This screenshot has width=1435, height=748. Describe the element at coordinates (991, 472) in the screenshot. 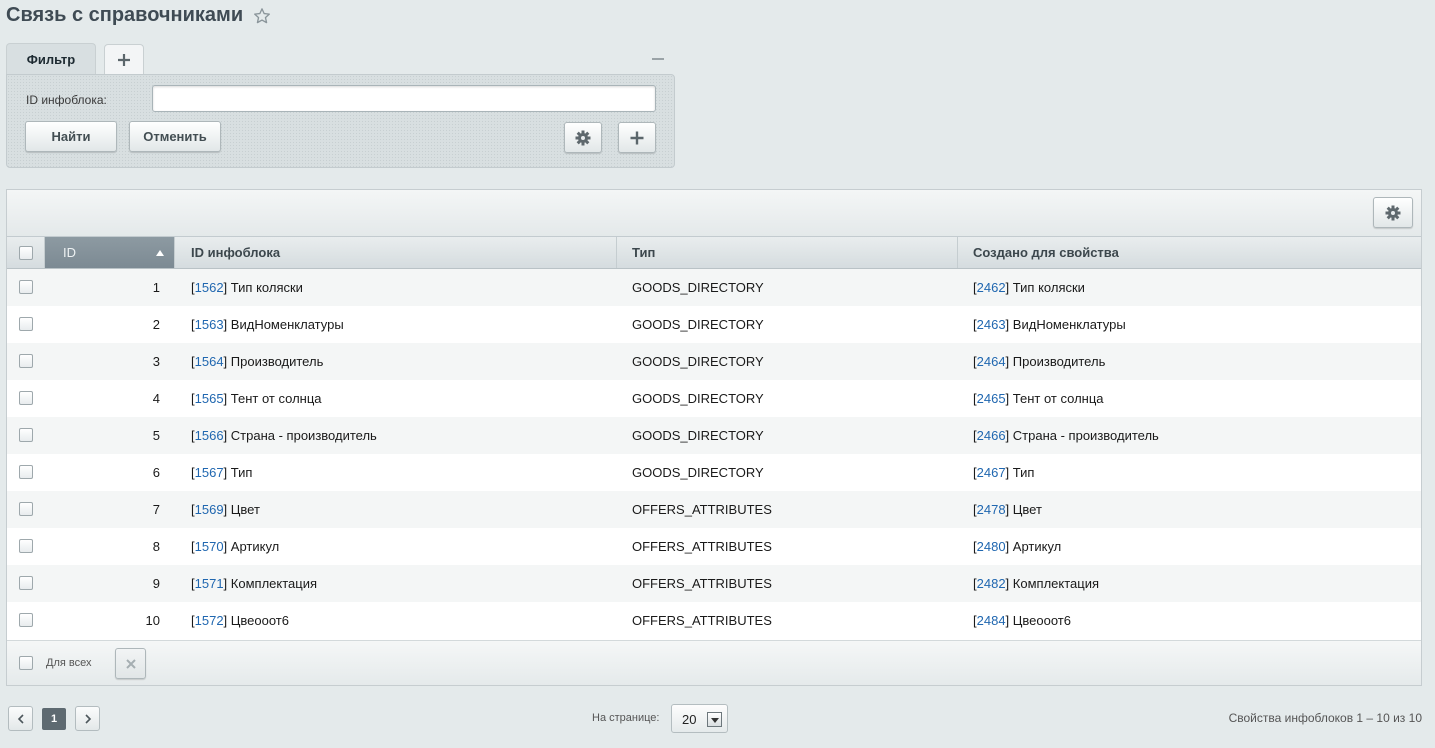

I see `property-id-link: 2467` at that location.